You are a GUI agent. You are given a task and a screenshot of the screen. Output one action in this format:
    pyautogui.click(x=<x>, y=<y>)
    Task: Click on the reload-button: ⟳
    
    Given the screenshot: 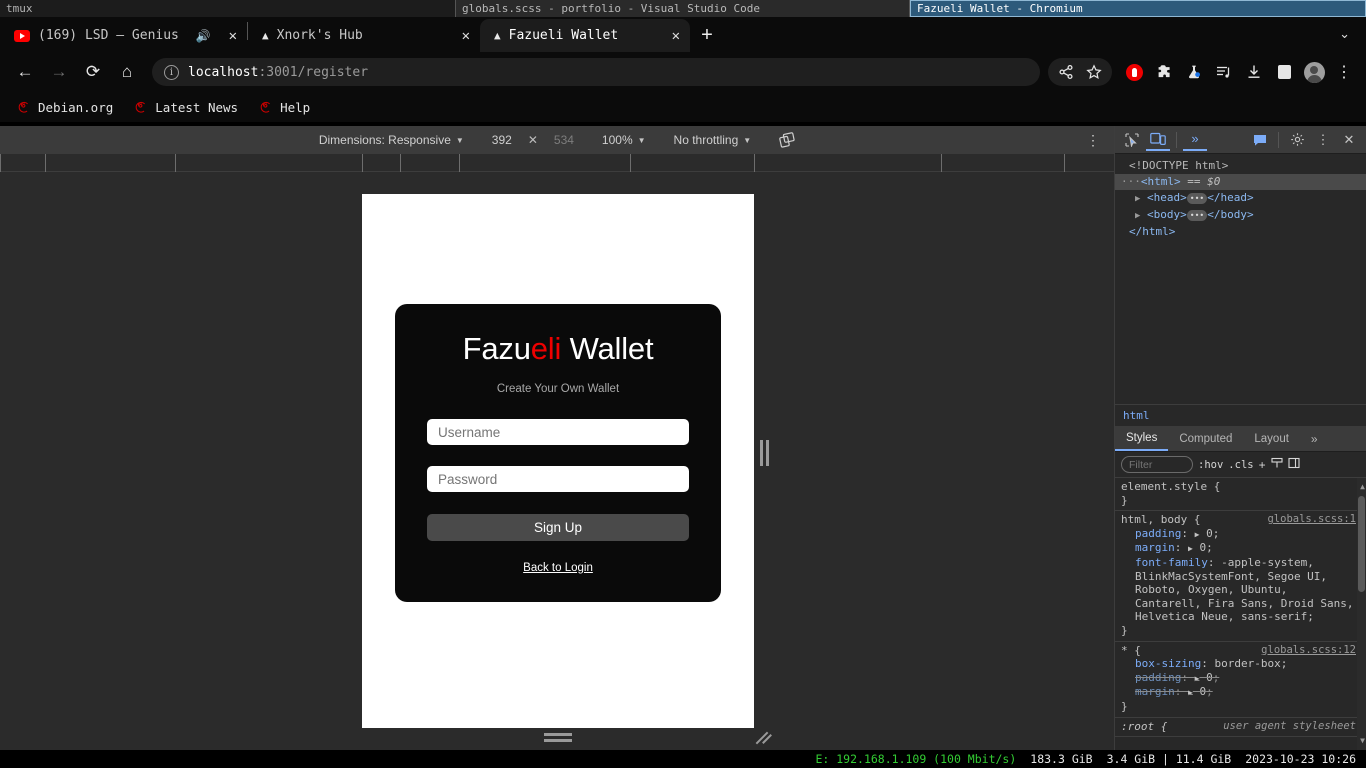 What is the action you would take?
    pyautogui.click(x=93, y=72)
    